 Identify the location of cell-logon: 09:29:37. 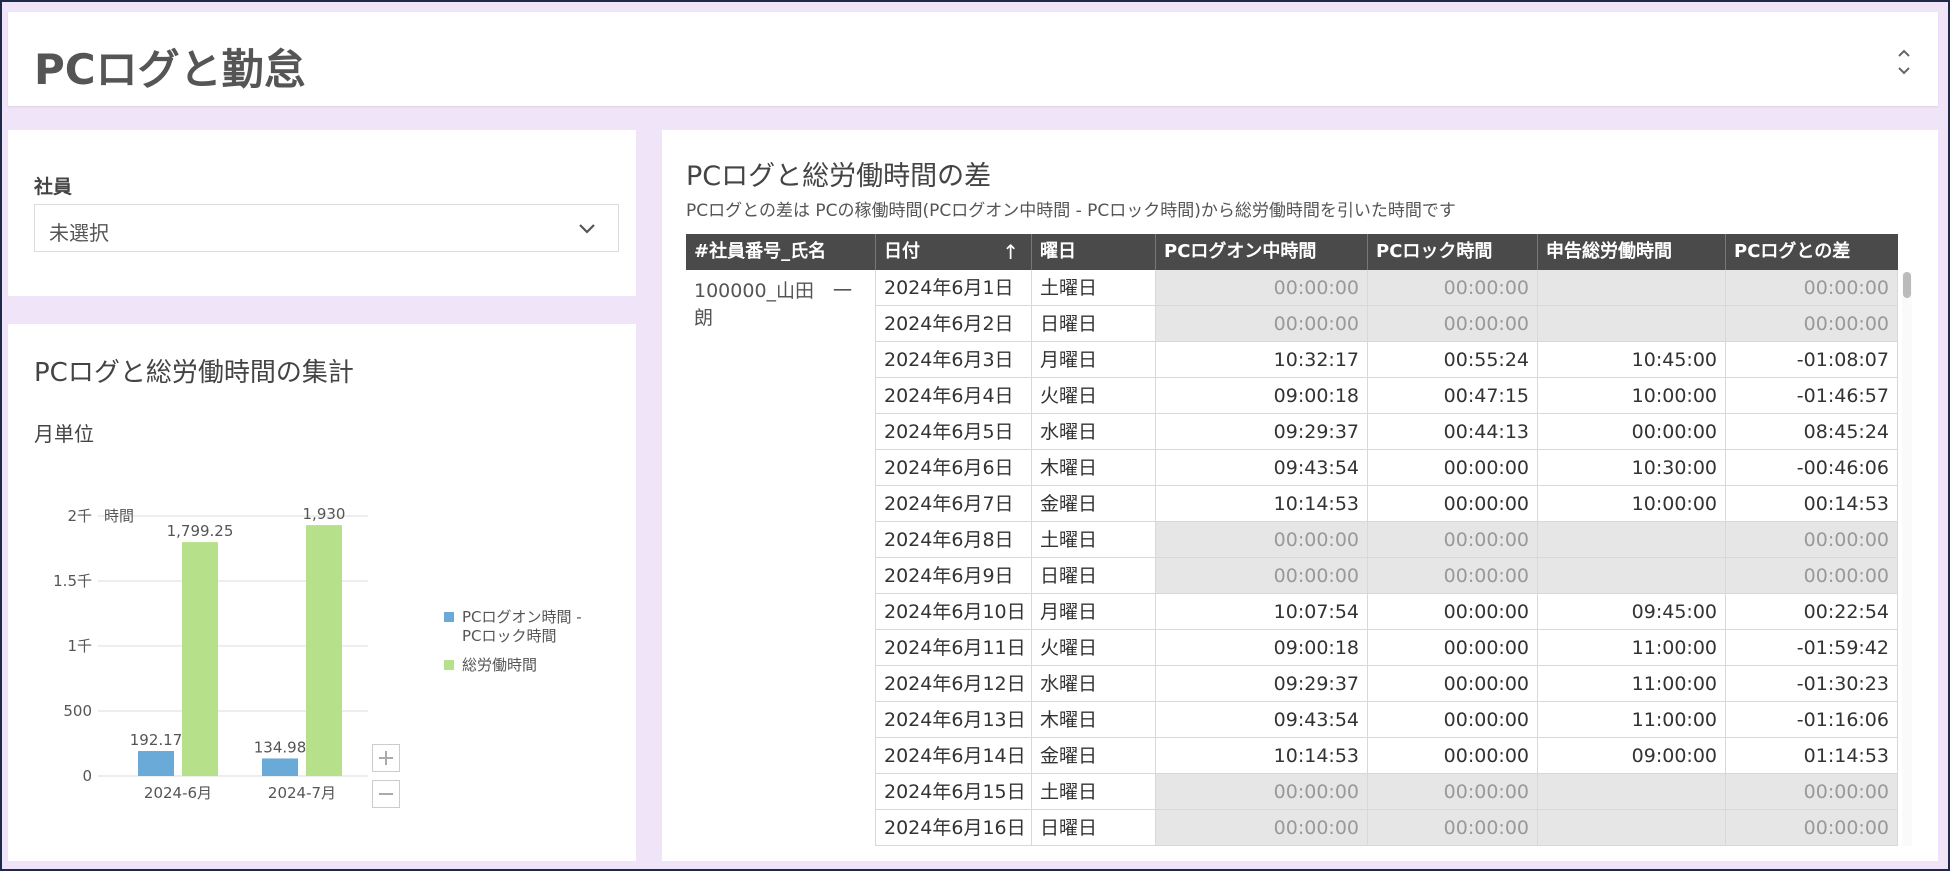
(1262, 432).